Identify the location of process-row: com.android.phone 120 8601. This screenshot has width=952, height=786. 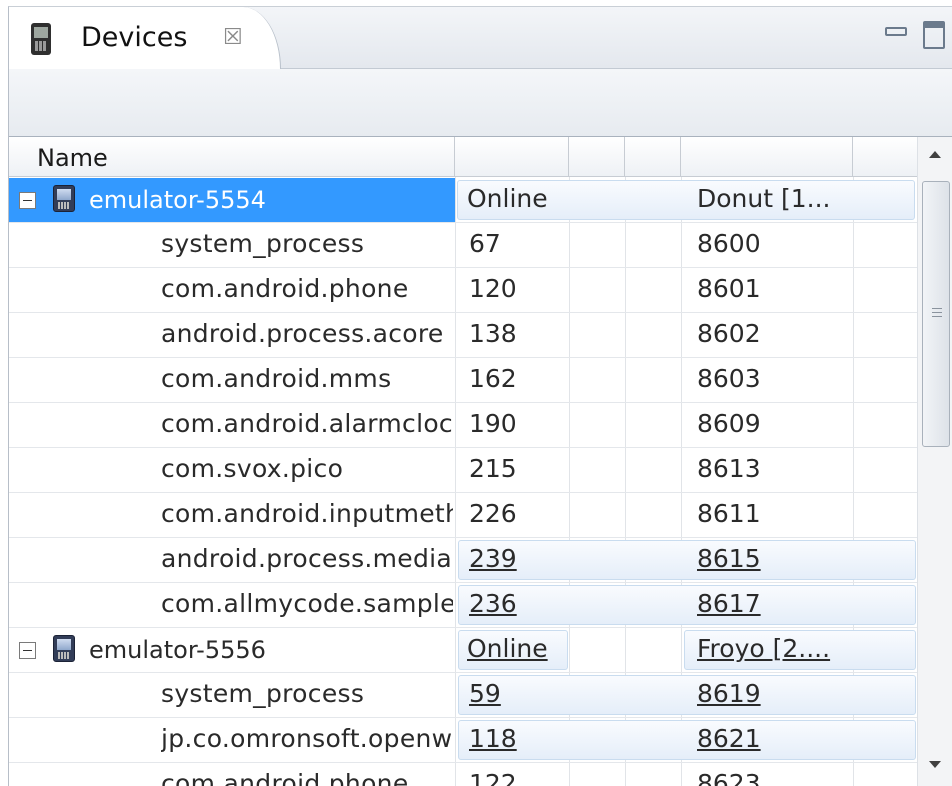
(463, 290).